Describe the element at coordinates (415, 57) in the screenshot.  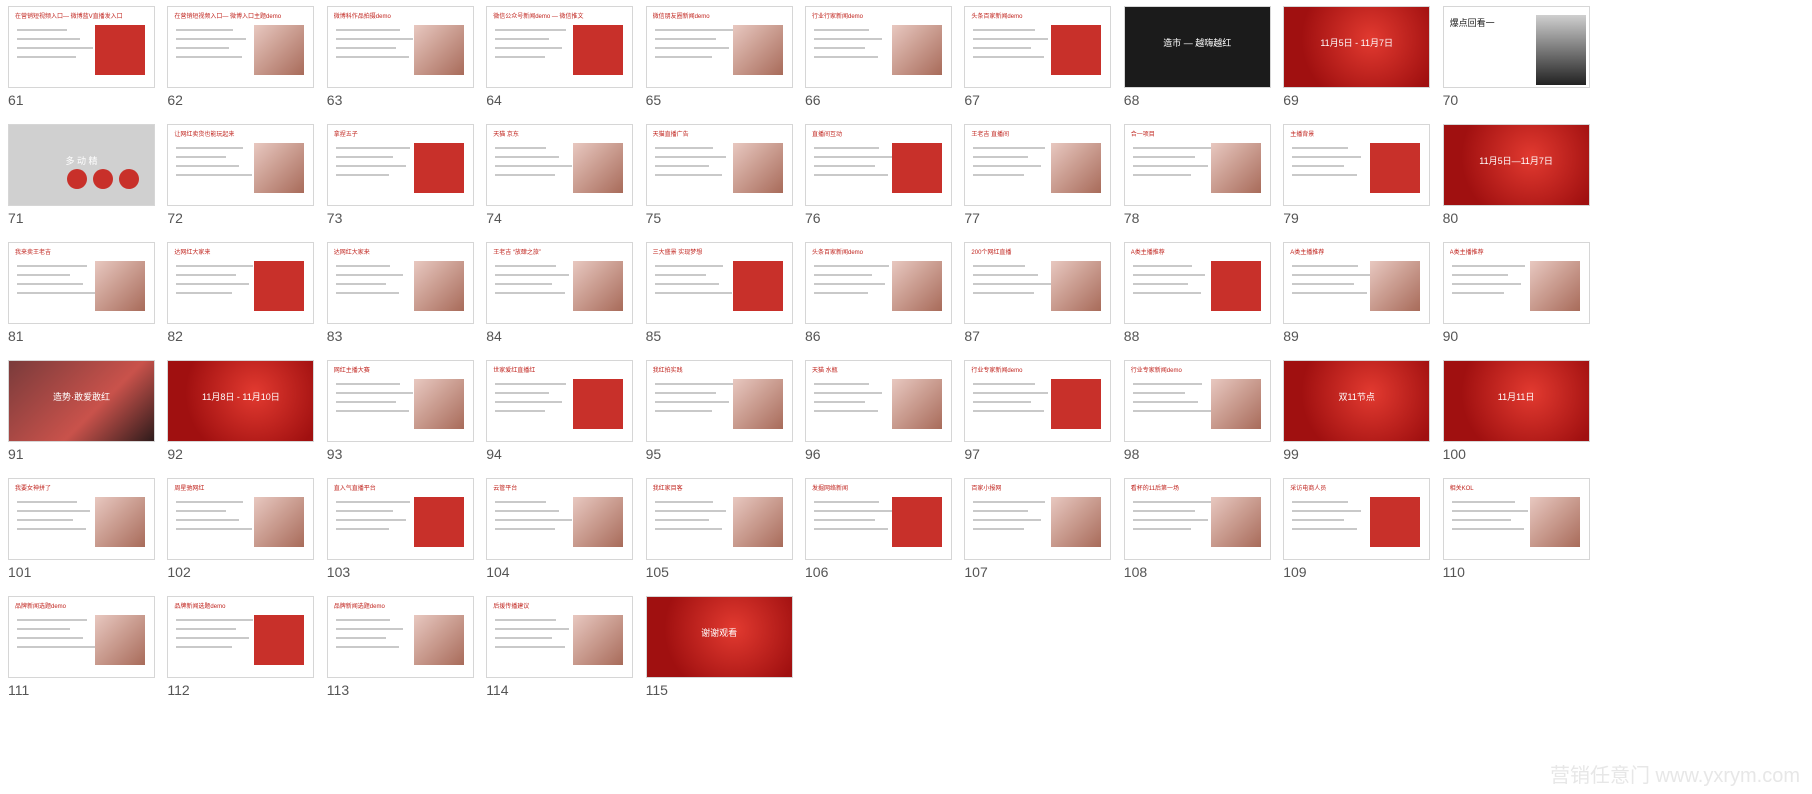
I see `slide-thumbnail: 微博科作品拍摄demo 63` at that location.